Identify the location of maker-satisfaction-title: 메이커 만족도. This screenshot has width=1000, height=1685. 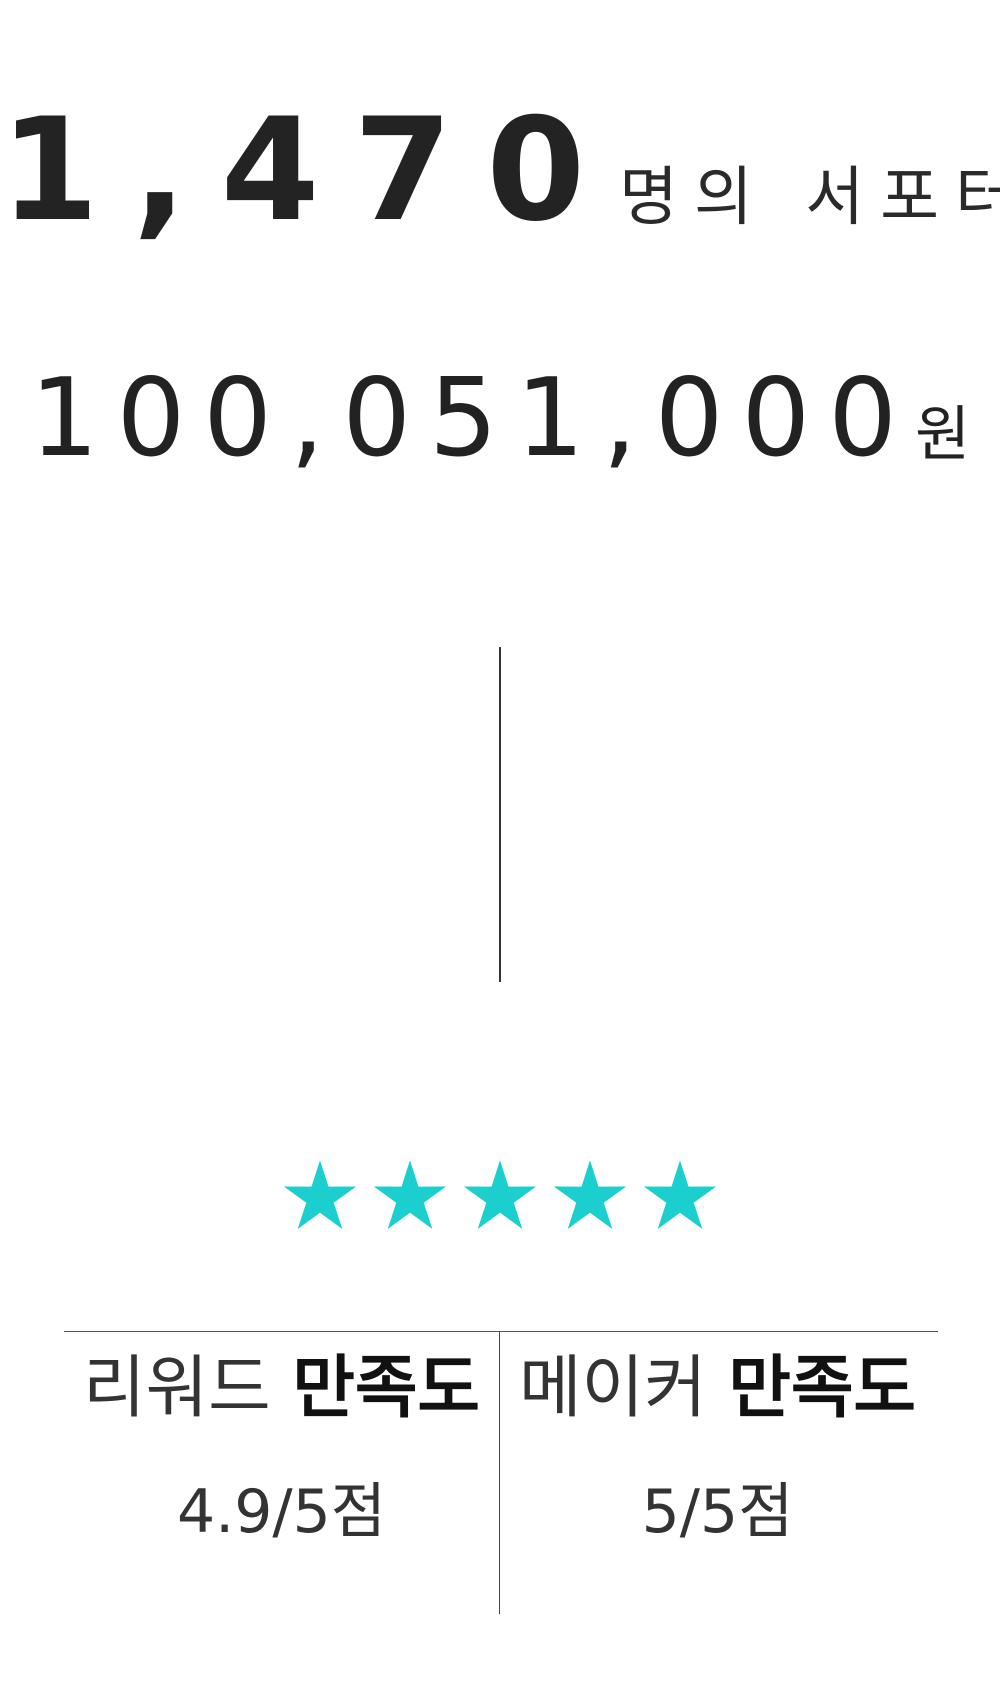
(717, 1389).